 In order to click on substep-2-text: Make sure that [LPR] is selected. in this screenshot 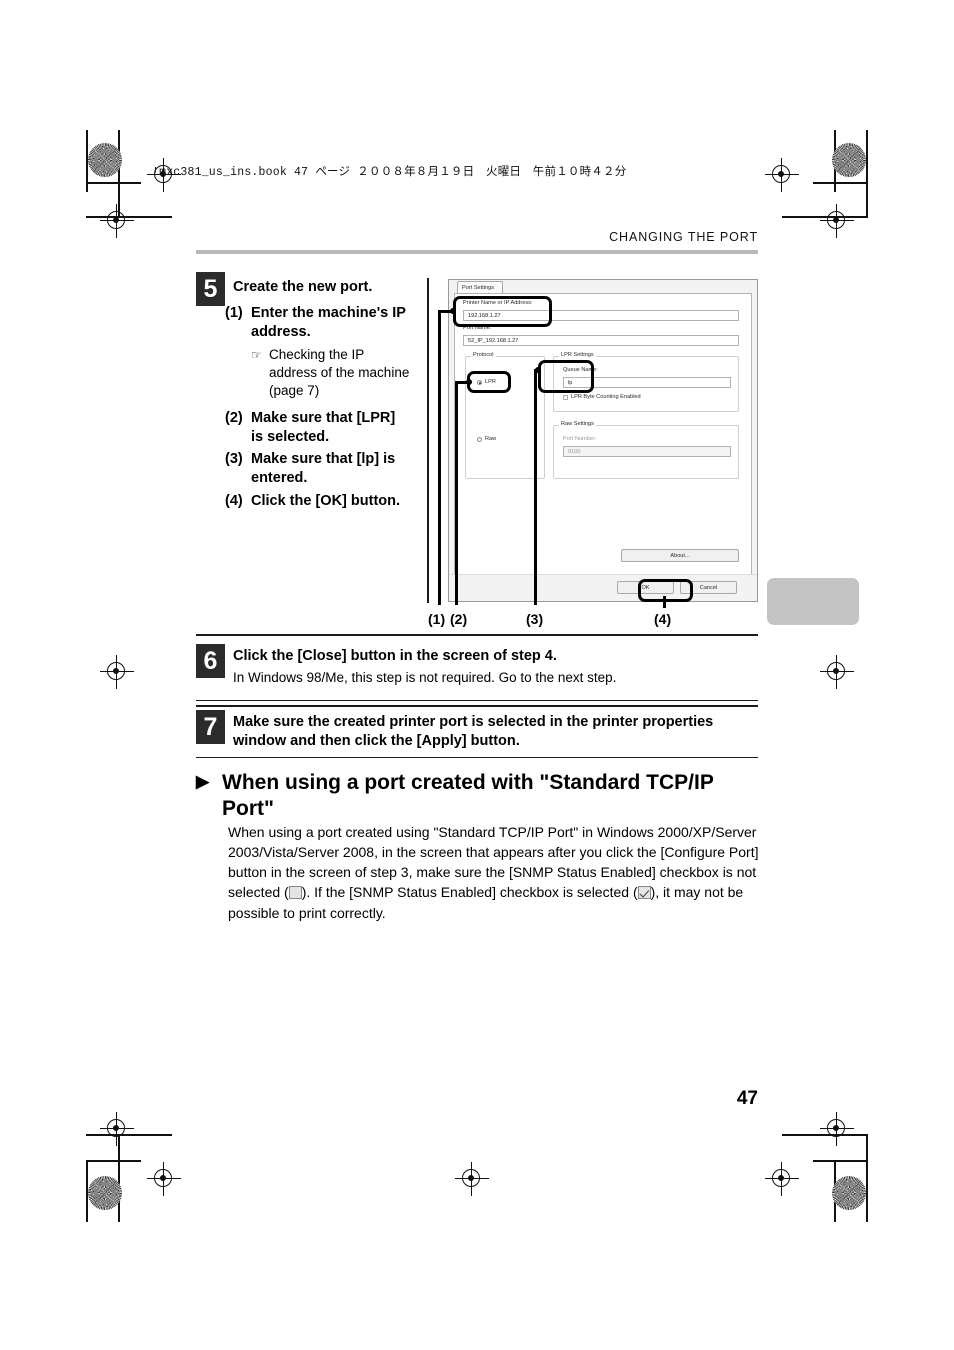, I will do `click(323, 427)`.